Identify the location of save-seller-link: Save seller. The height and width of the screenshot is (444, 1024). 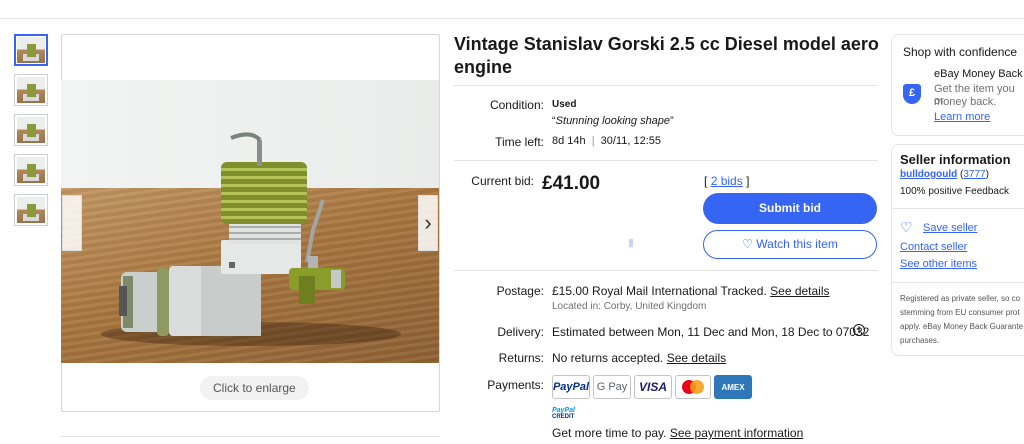
(950, 228).